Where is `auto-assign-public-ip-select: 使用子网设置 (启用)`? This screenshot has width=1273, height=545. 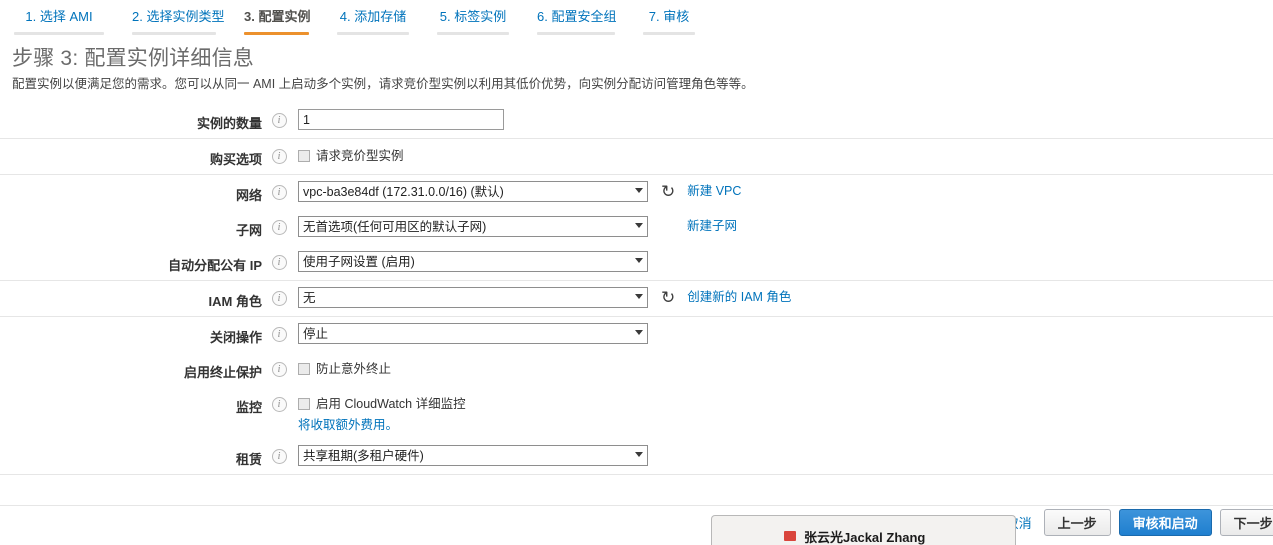
auto-assign-public-ip-select: 使用子网设置 (启用) is located at coordinates (473, 261).